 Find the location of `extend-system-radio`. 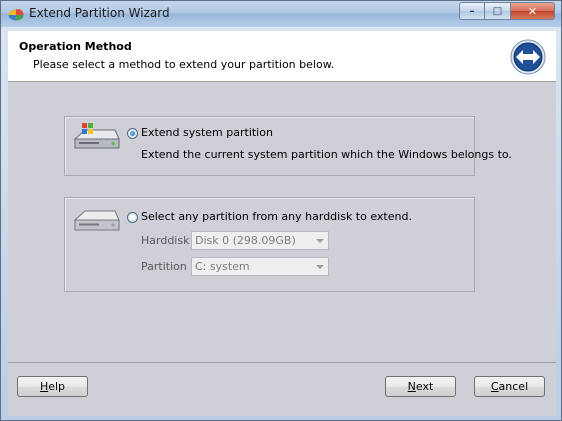

extend-system-radio is located at coordinates (132, 133).